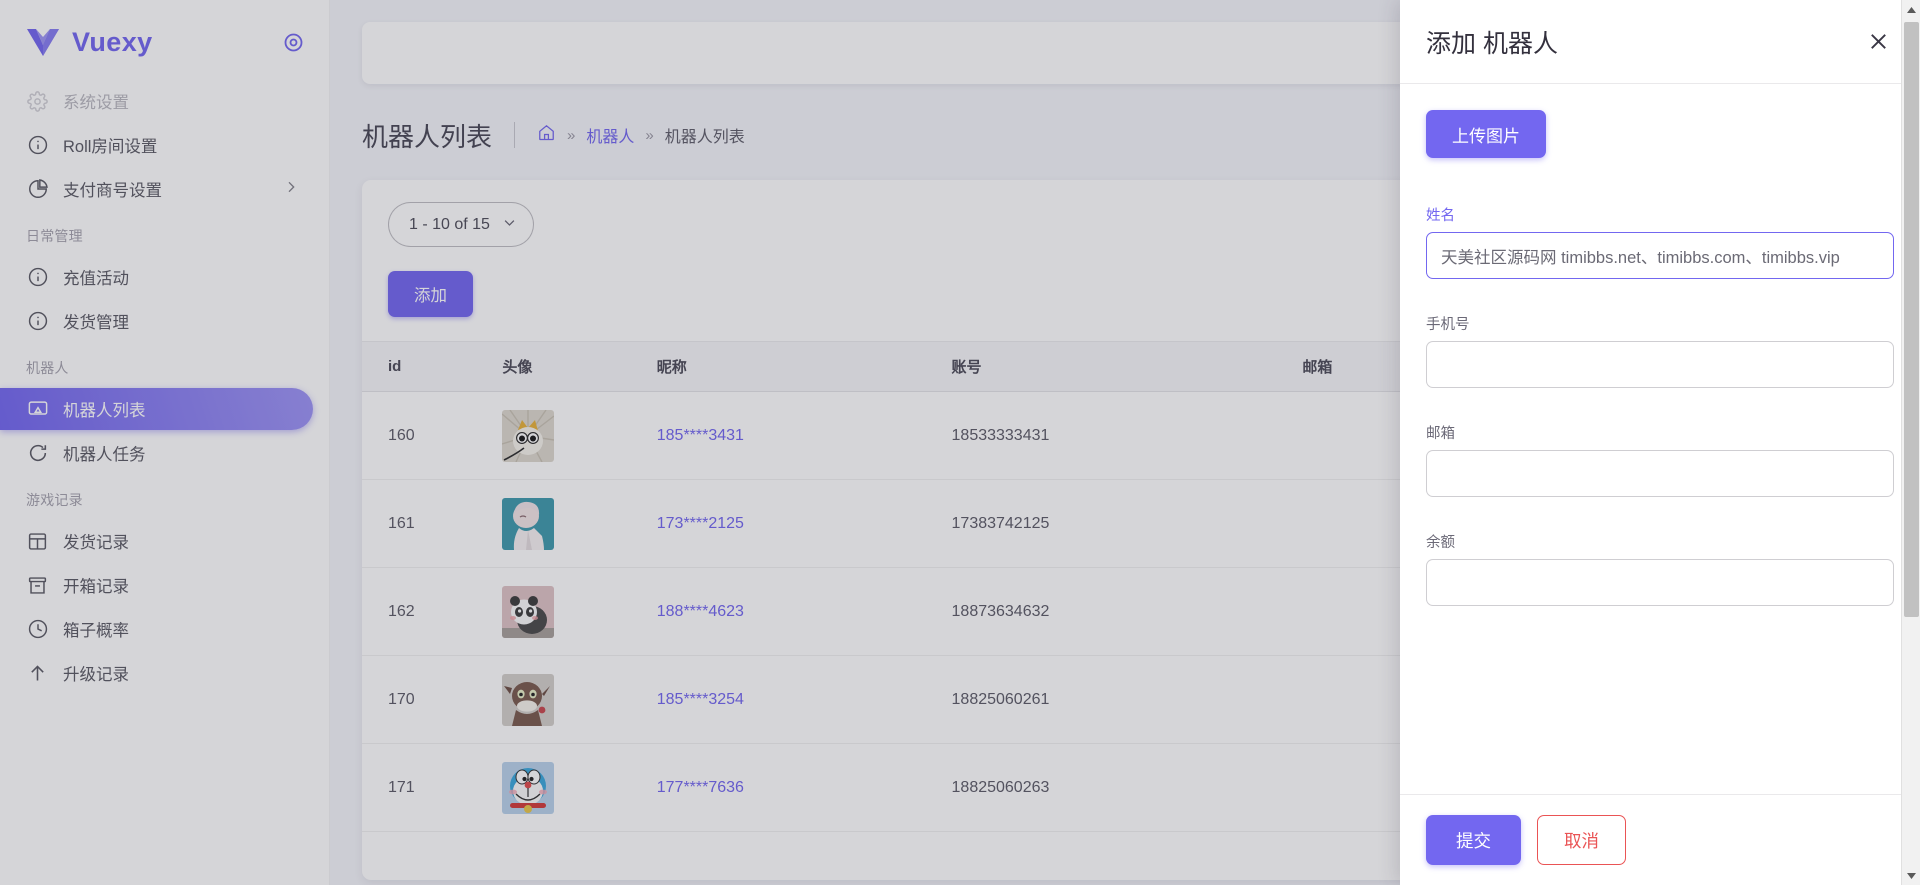  Describe the element at coordinates (1486, 134) in the screenshot. I see `upload-image-button: 上传图片` at that location.